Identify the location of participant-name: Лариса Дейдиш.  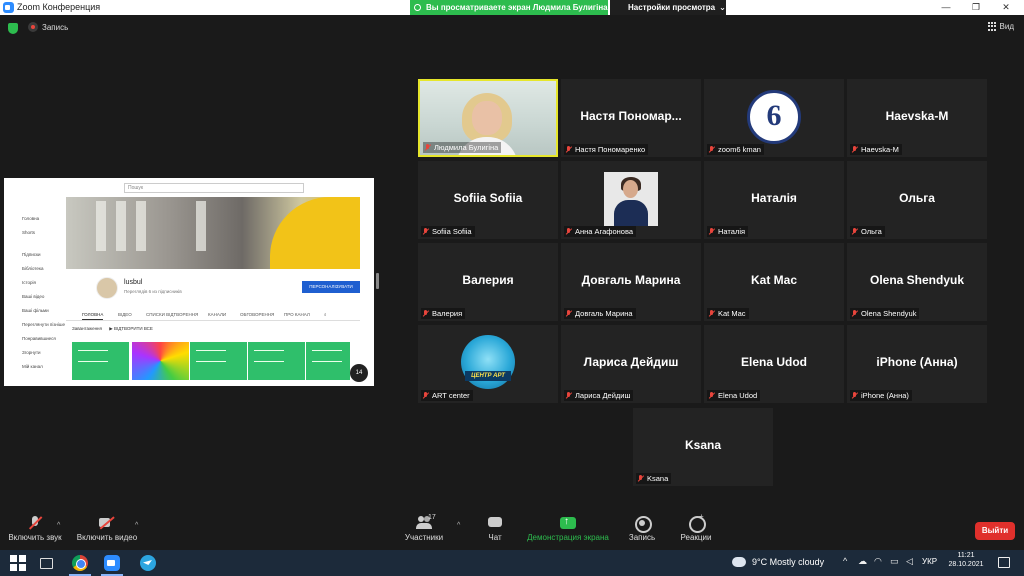
(603, 395).